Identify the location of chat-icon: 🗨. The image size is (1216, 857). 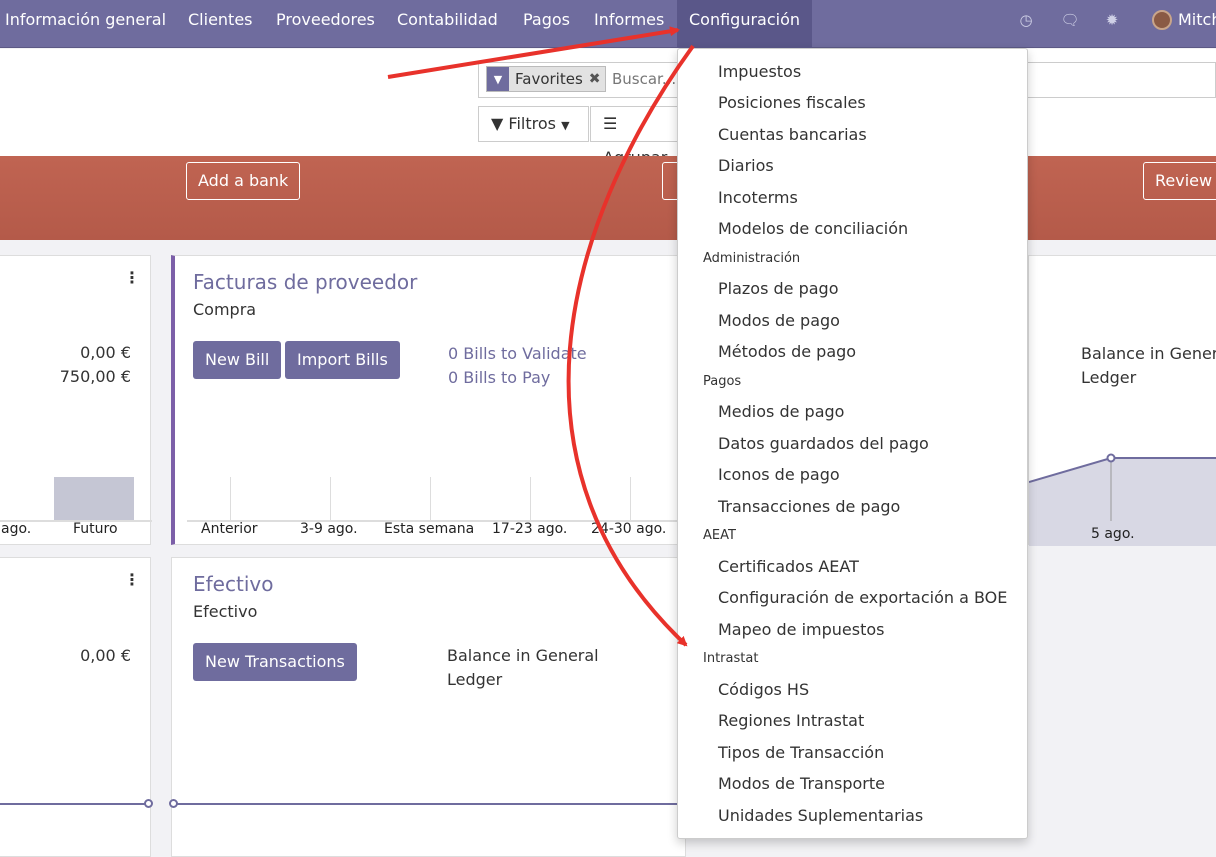
(1070, 20).